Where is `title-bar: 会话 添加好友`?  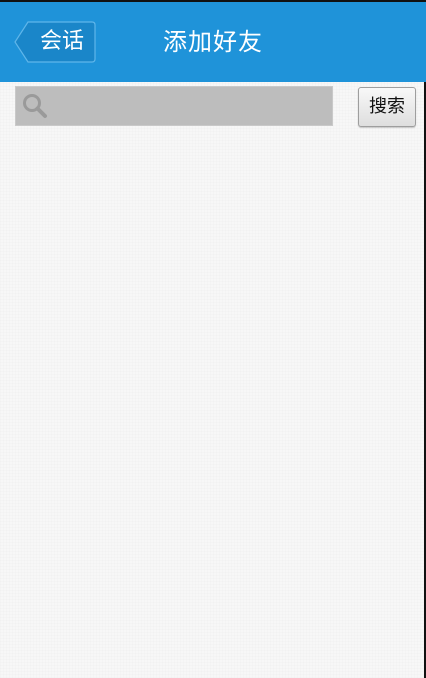 title-bar: 会话 添加好友 is located at coordinates (213, 41).